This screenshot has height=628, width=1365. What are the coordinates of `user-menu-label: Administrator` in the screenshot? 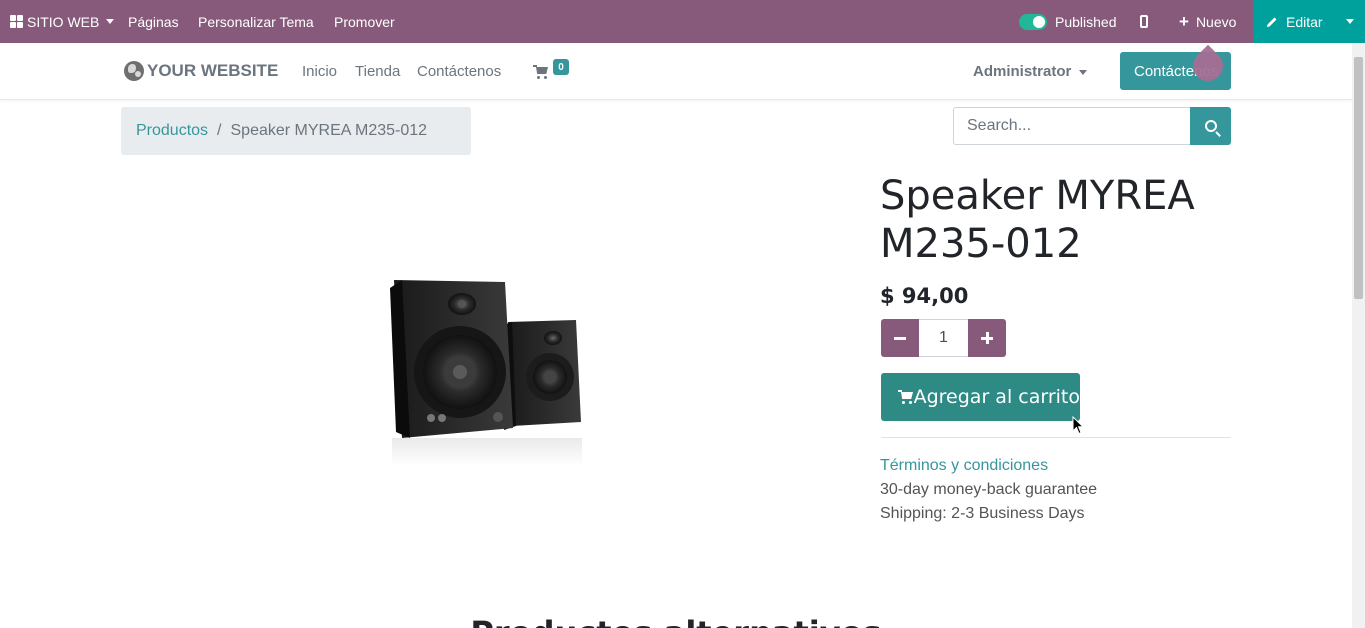 It's located at (1022, 71).